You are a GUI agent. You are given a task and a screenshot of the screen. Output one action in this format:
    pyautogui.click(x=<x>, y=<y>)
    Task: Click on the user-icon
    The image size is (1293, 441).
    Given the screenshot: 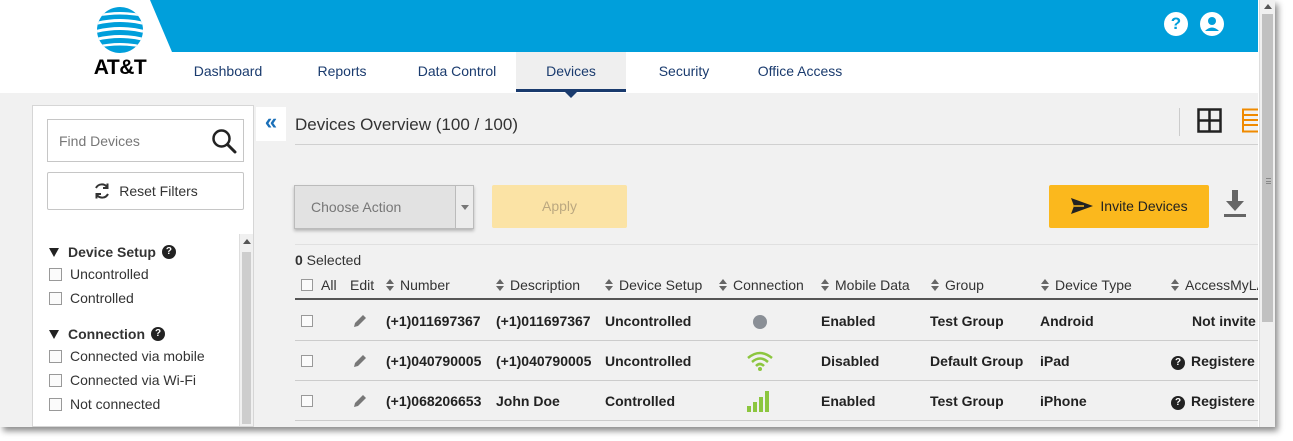 What is the action you would take?
    pyautogui.click(x=1212, y=24)
    